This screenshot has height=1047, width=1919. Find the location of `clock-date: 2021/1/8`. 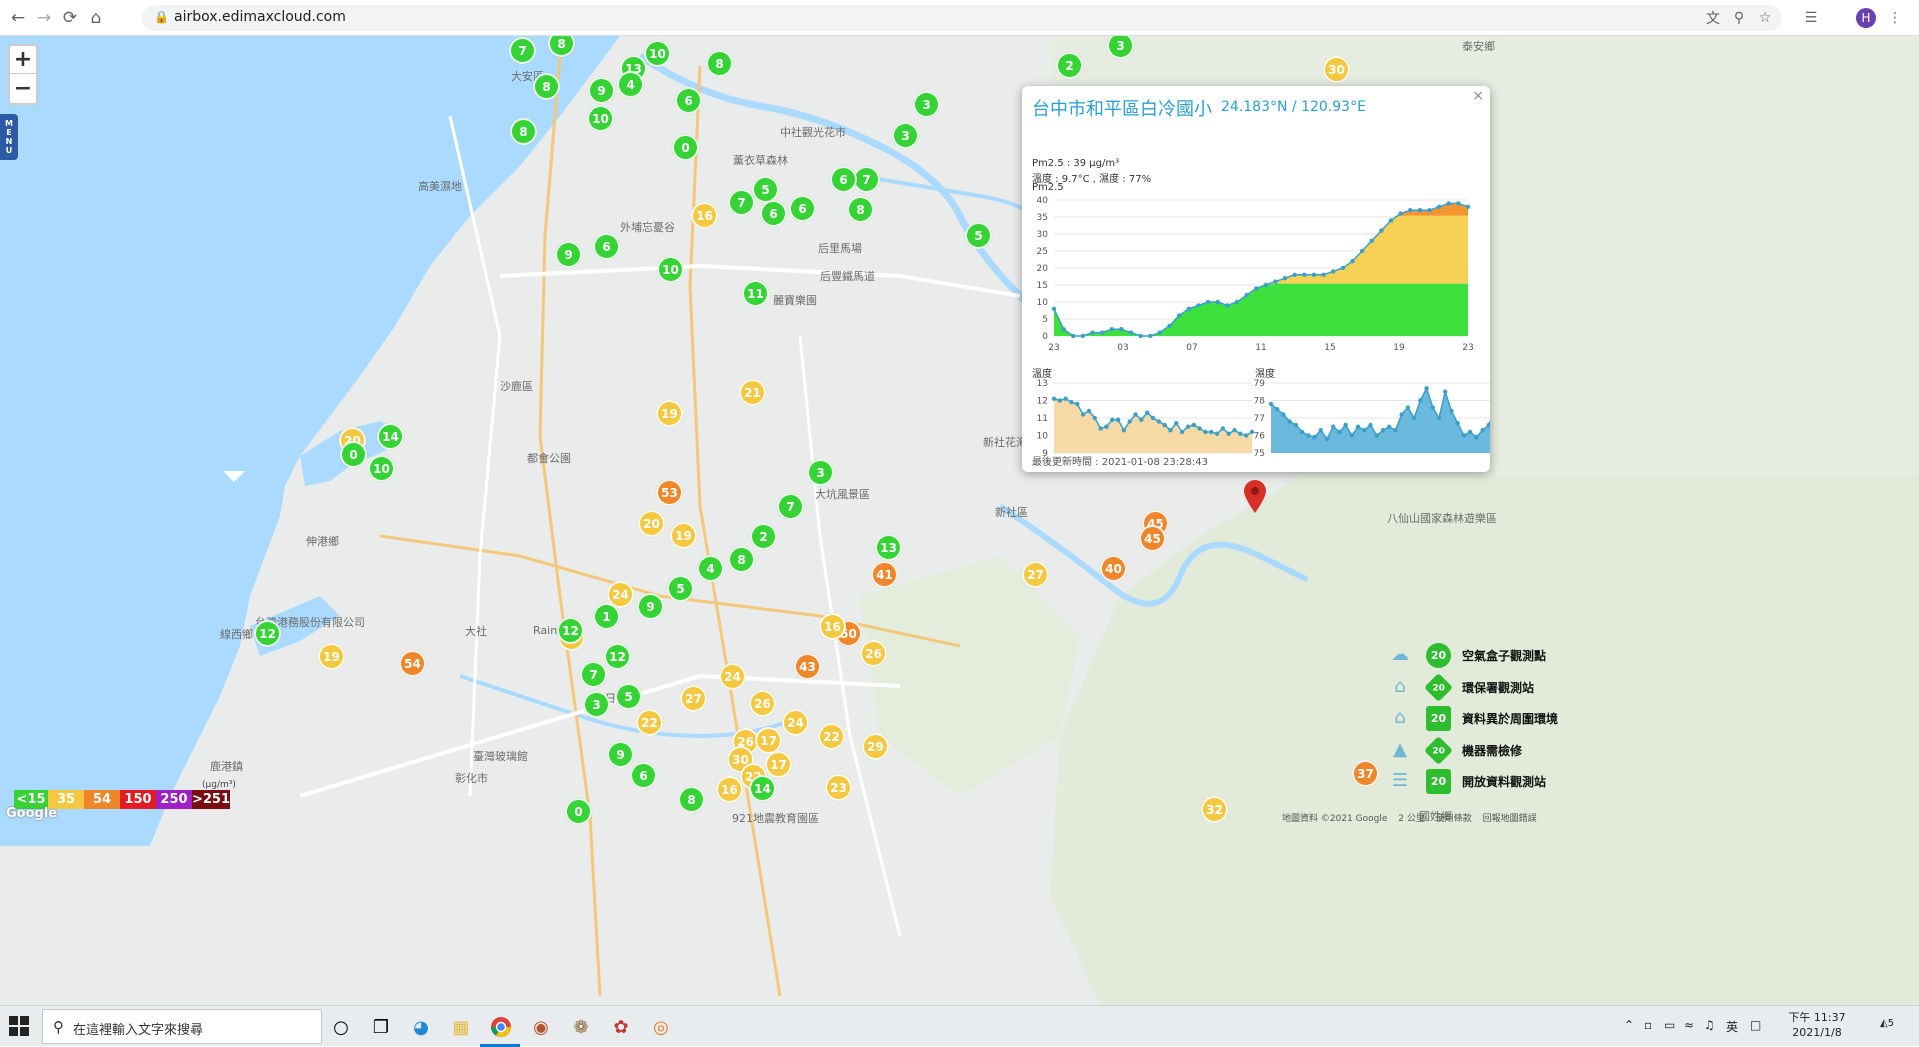

clock-date: 2021/1/8 is located at coordinates (1817, 1032).